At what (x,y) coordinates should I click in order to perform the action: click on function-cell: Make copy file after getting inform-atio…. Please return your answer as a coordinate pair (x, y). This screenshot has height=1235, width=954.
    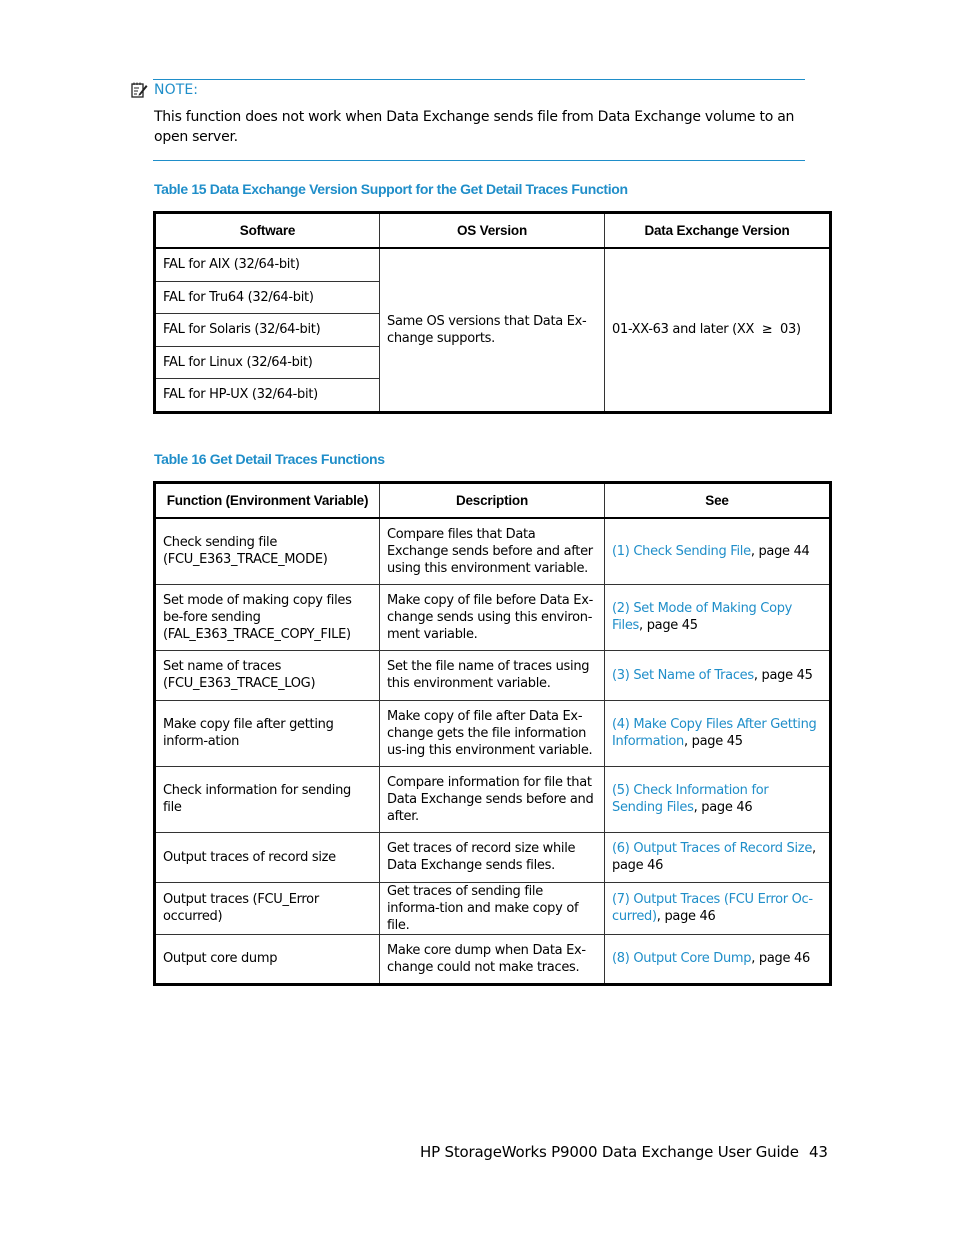
    Looking at the image, I should click on (267, 733).